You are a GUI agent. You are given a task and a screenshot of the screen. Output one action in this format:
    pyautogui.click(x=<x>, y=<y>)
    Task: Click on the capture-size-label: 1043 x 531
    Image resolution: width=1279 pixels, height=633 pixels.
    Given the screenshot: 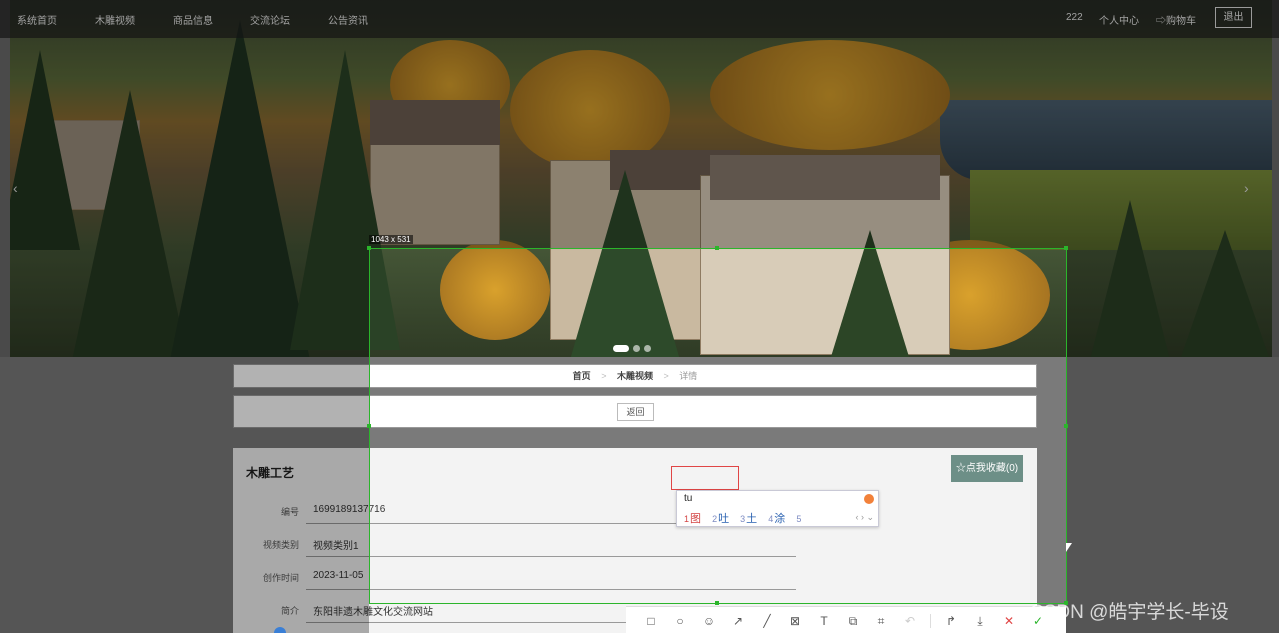 What is the action you would take?
    pyautogui.click(x=391, y=239)
    